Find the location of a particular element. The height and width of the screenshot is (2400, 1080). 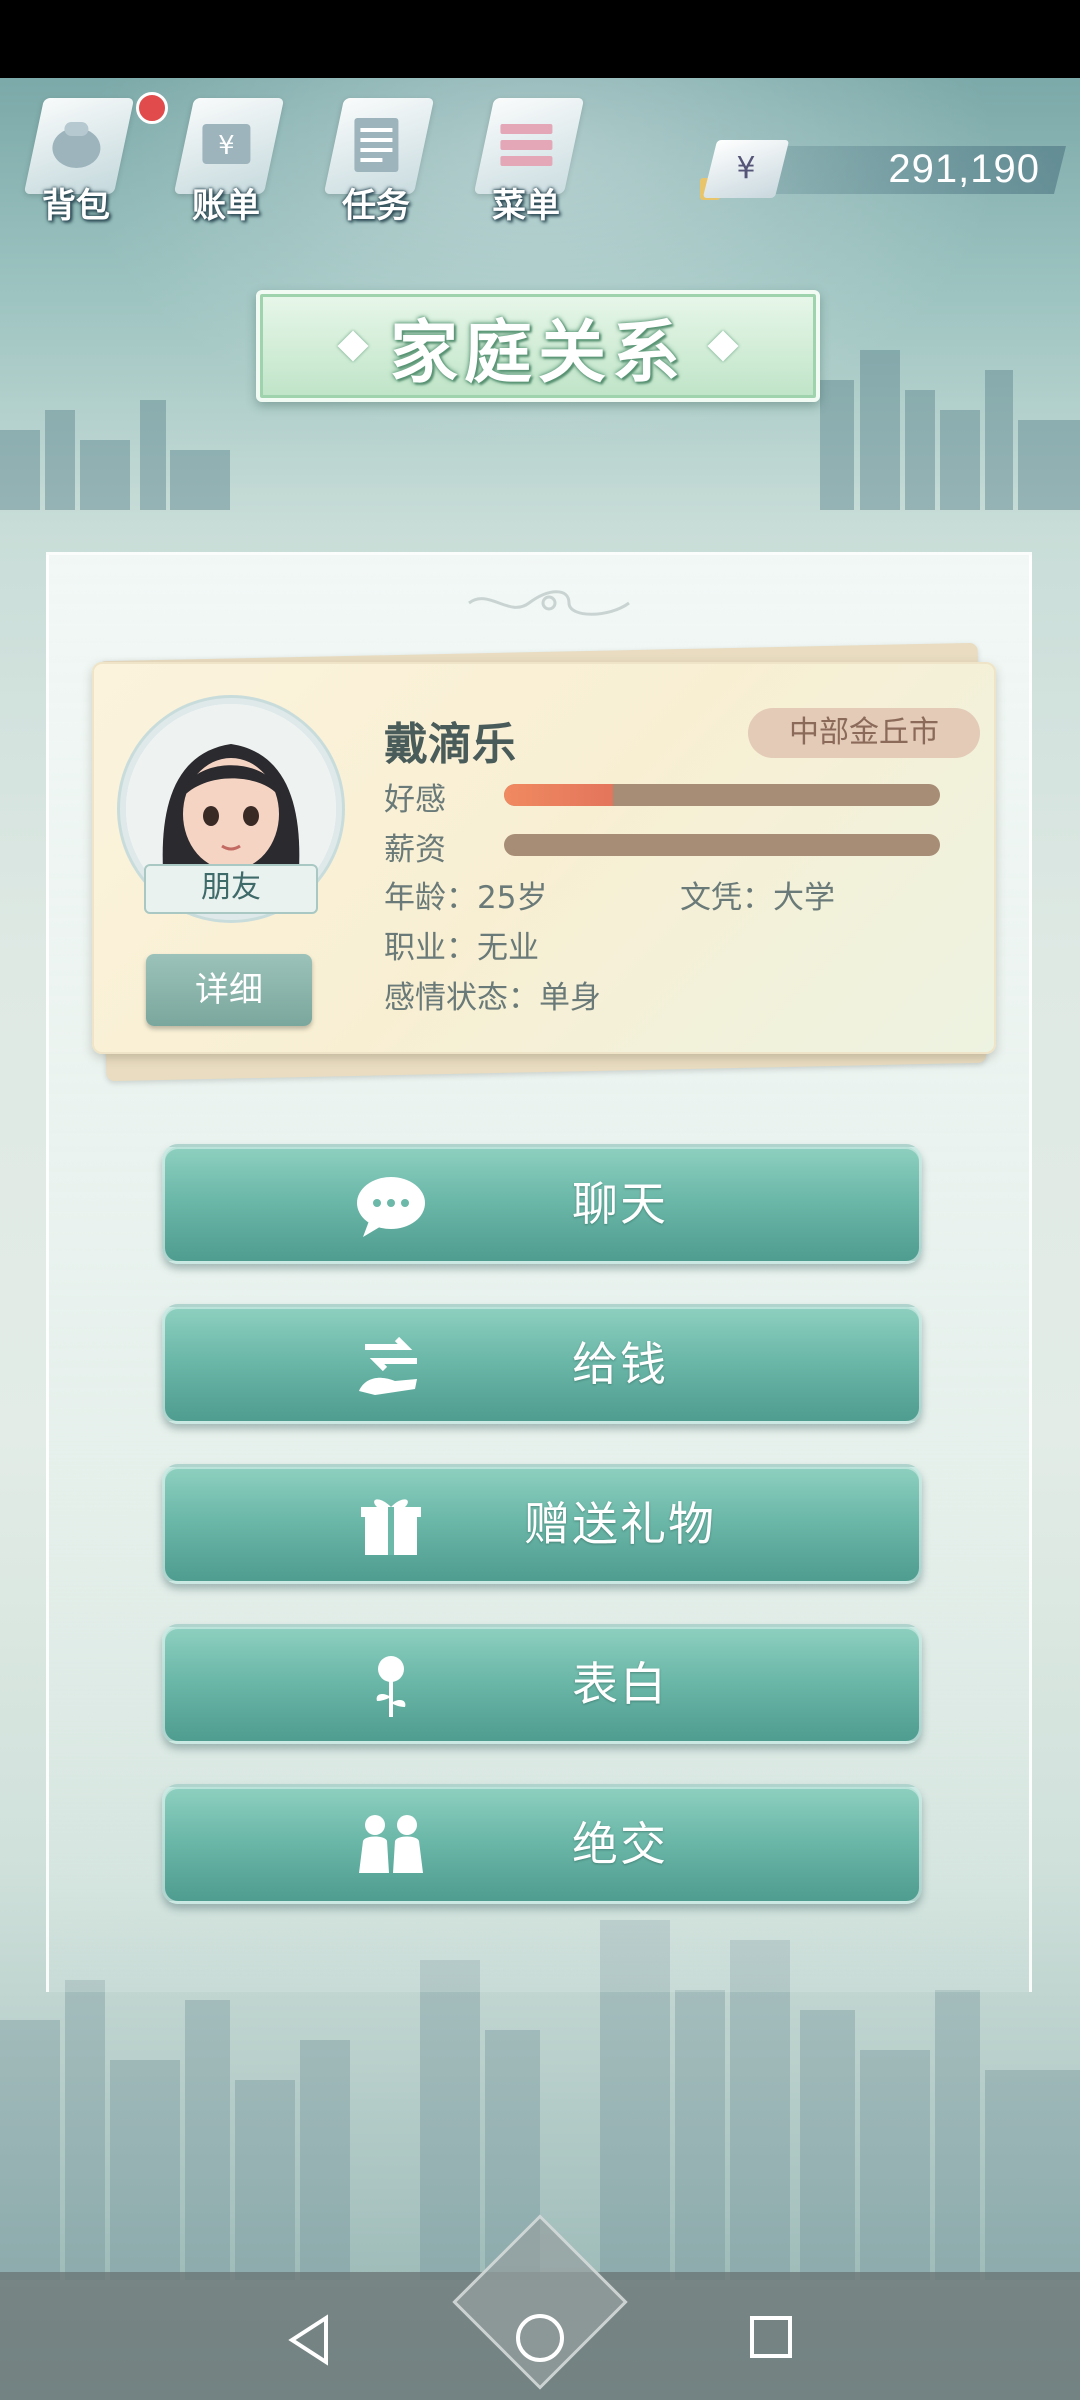

send-gift-button-label: 赠送礼物 is located at coordinates (620, 1524).